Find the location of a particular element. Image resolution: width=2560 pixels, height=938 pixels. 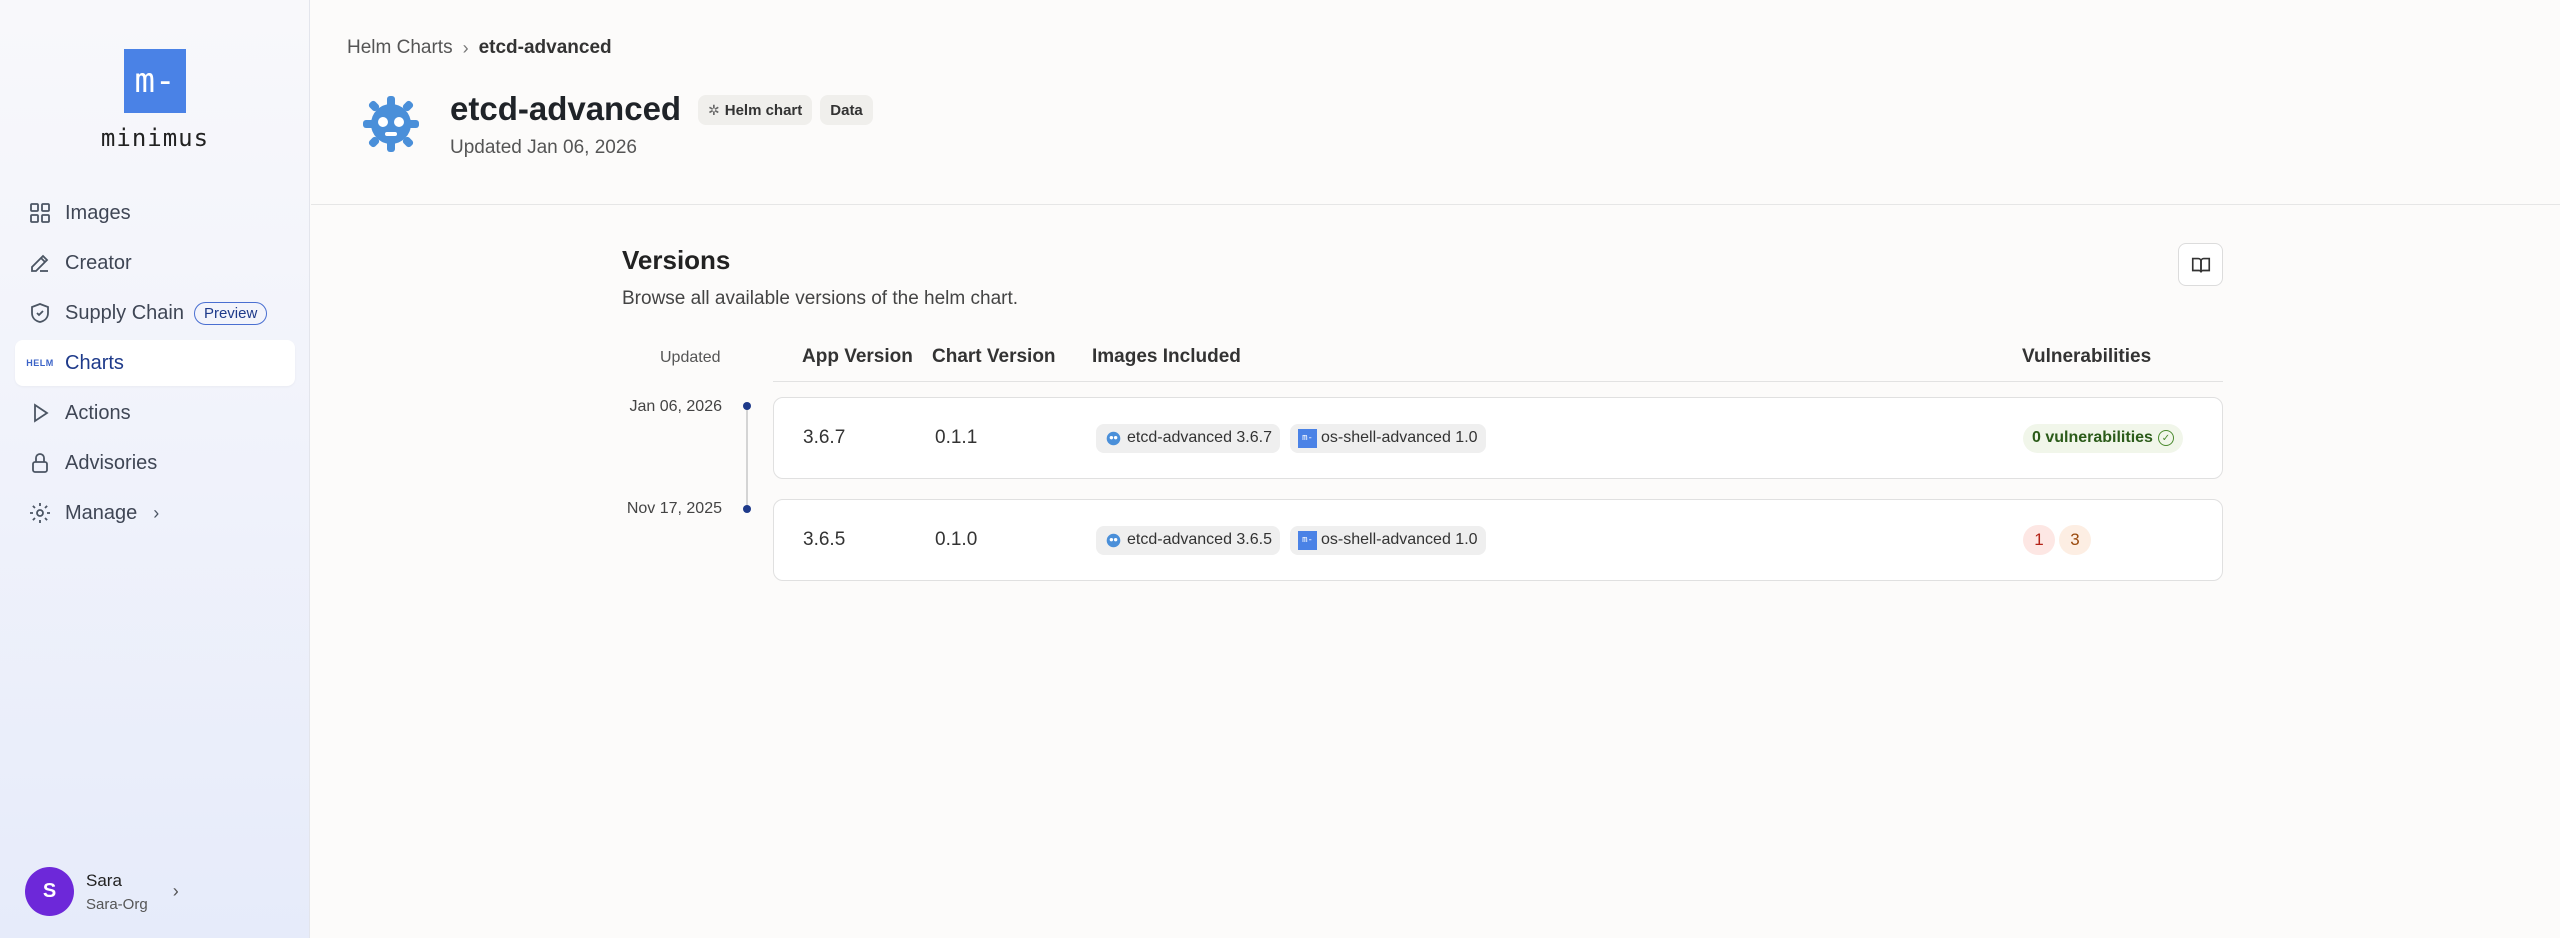

etcd-logo-icon is located at coordinates (391, 124).